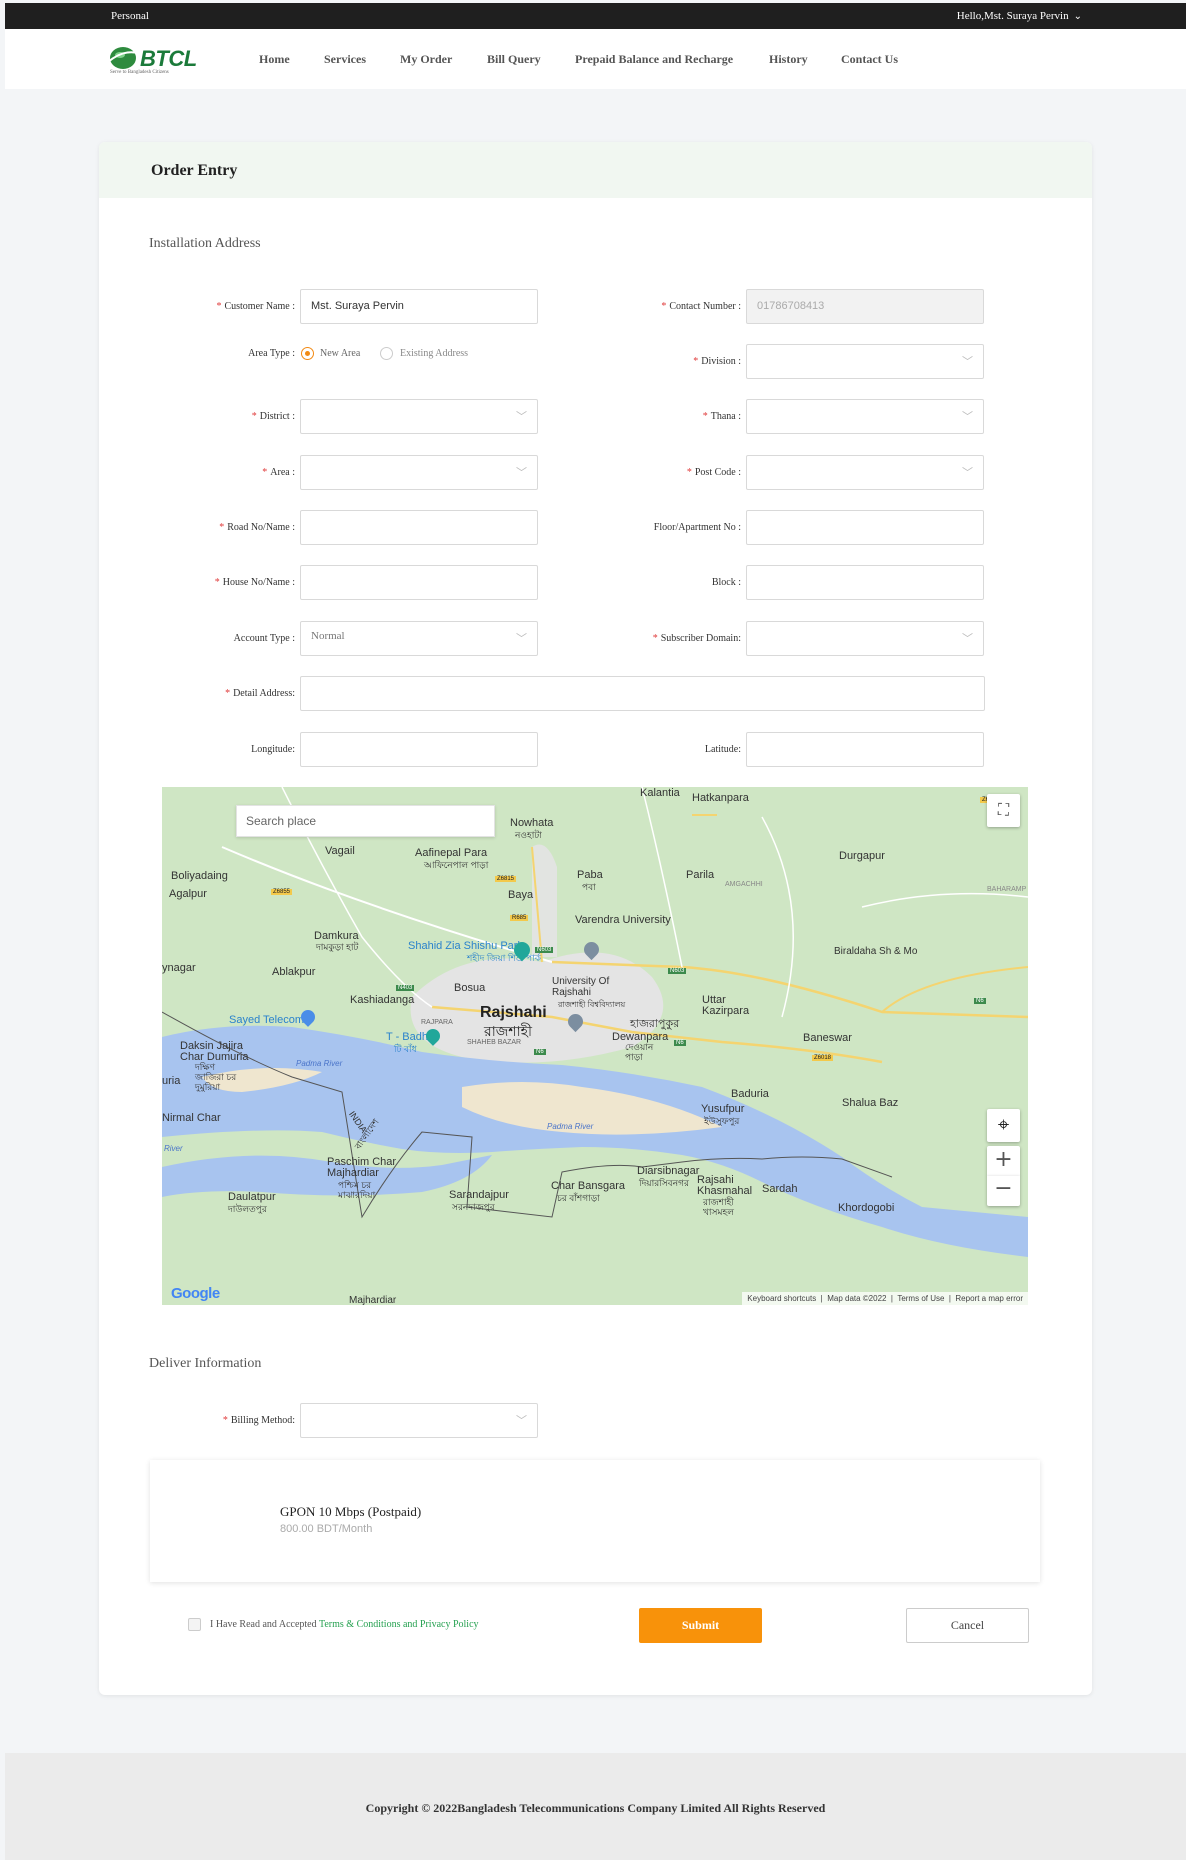 This screenshot has width=1186, height=1860. What do you see at coordinates (340, 353) in the screenshot?
I see `radio-new-area-label: New Area` at bounding box center [340, 353].